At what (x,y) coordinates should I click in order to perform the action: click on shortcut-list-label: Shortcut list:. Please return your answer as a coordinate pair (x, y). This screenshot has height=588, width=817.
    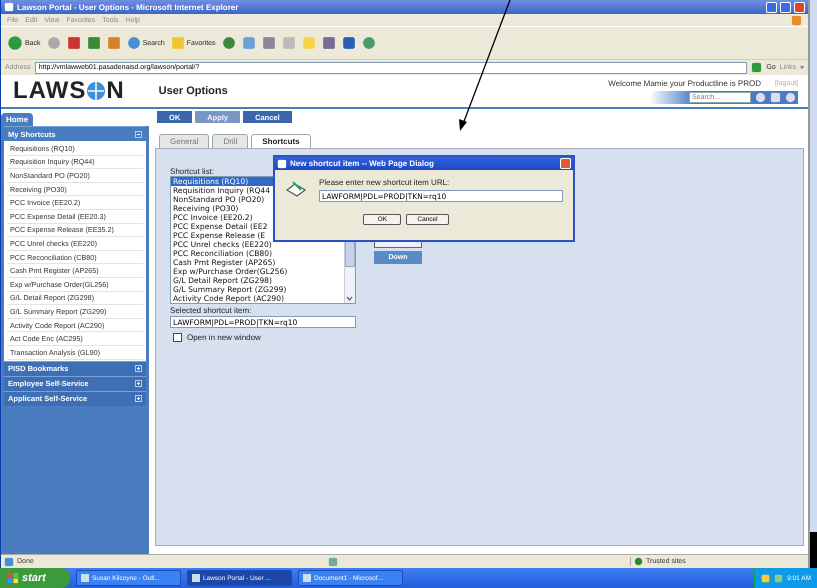
    Looking at the image, I should click on (193, 171).